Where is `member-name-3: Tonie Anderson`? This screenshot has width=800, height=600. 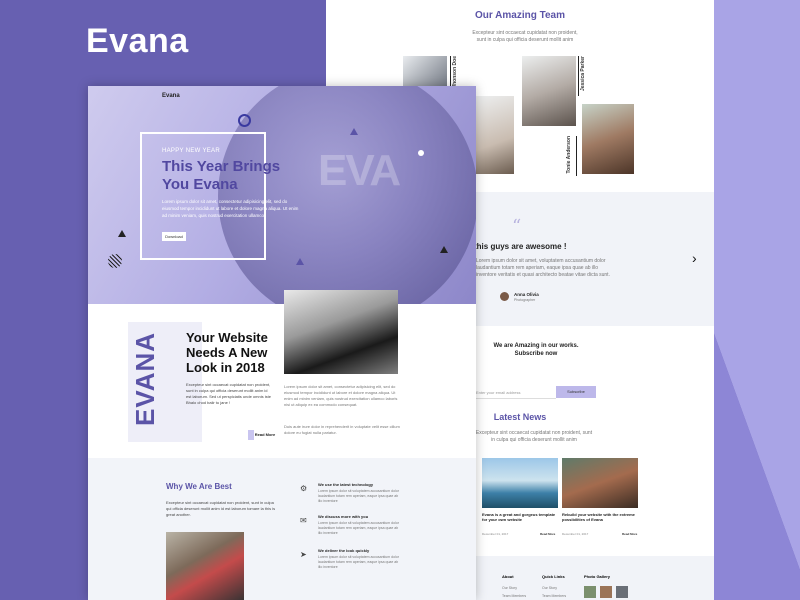 member-name-3: Tonie Anderson is located at coordinates (569, 155).